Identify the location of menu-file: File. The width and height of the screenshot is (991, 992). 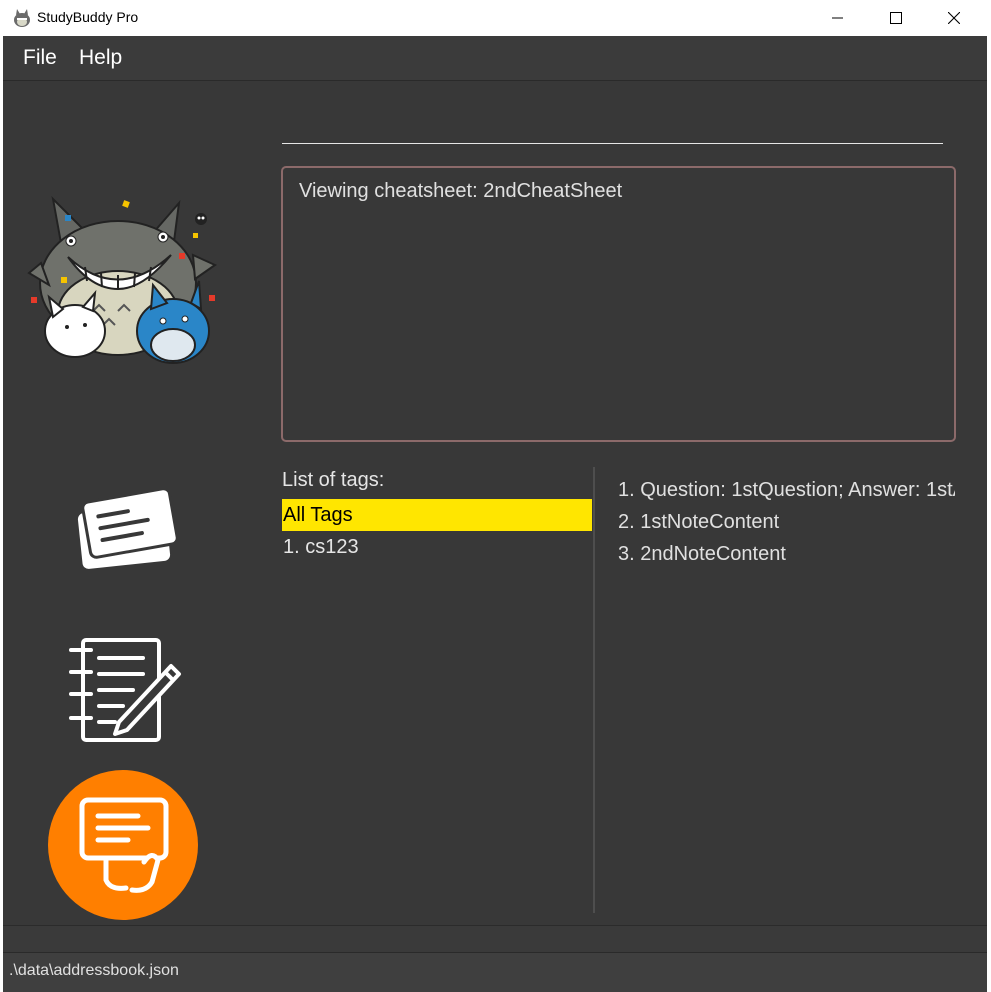
(40, 58).